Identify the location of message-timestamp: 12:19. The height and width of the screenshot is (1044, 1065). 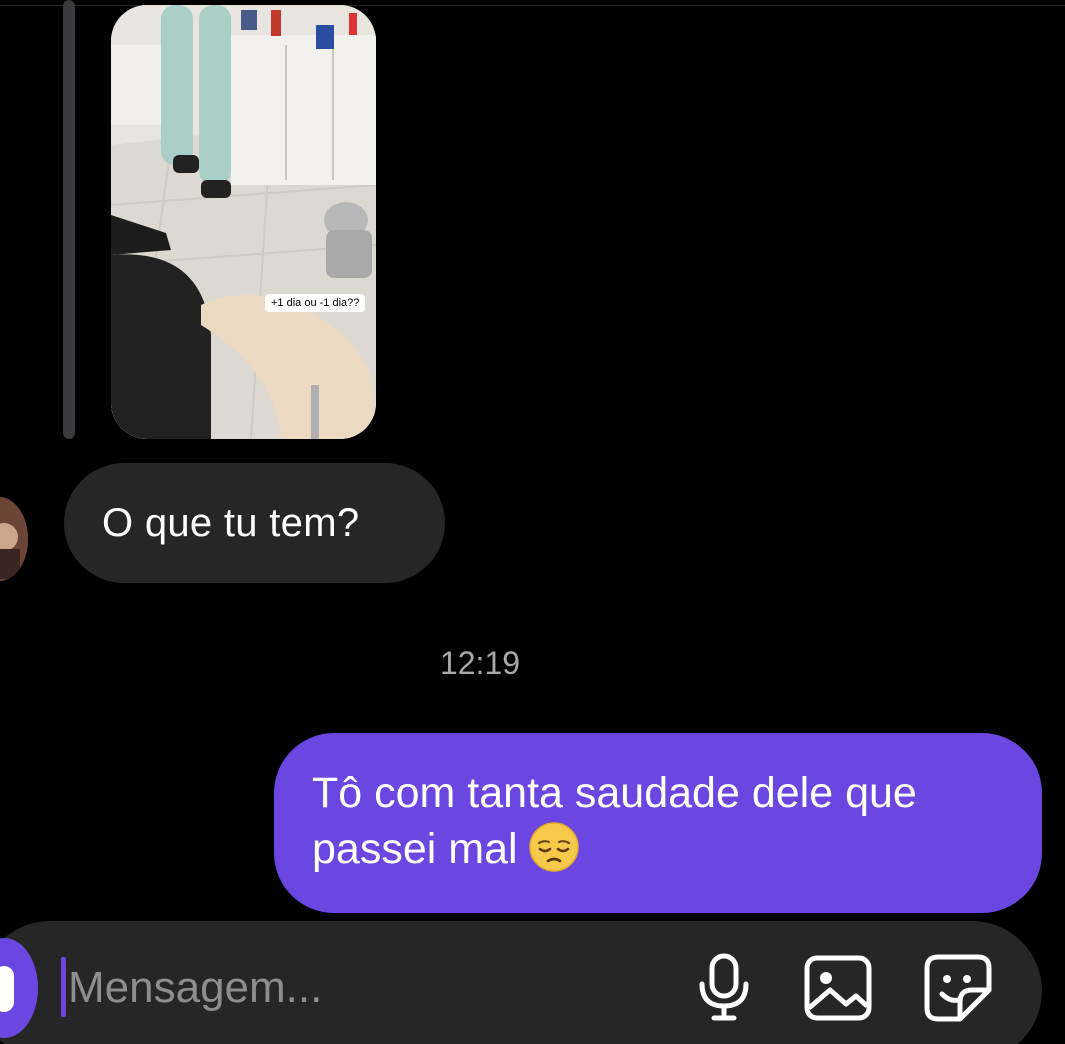
(480, 663).